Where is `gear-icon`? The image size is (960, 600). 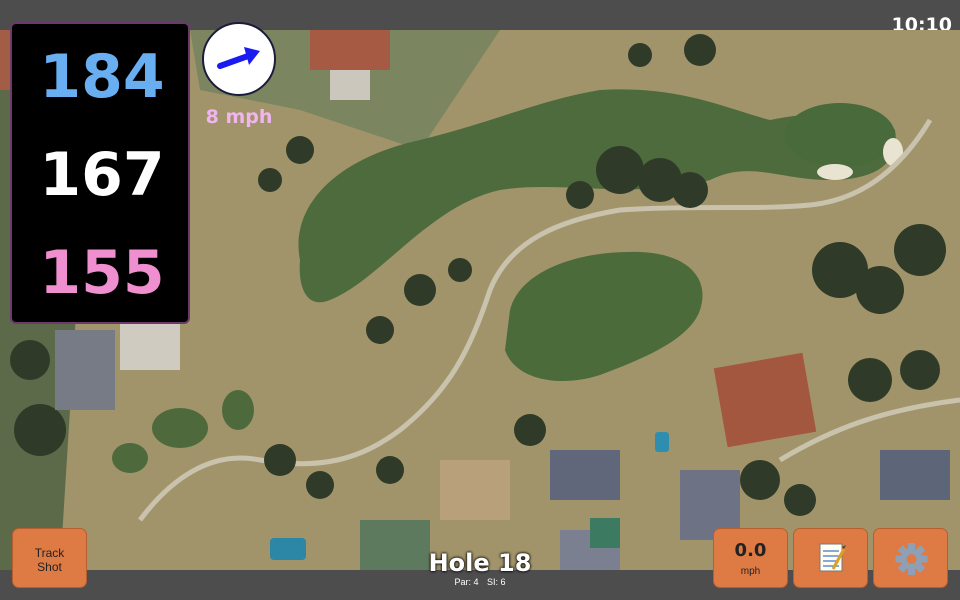 gear-icon is located at coordinates (911, 559).